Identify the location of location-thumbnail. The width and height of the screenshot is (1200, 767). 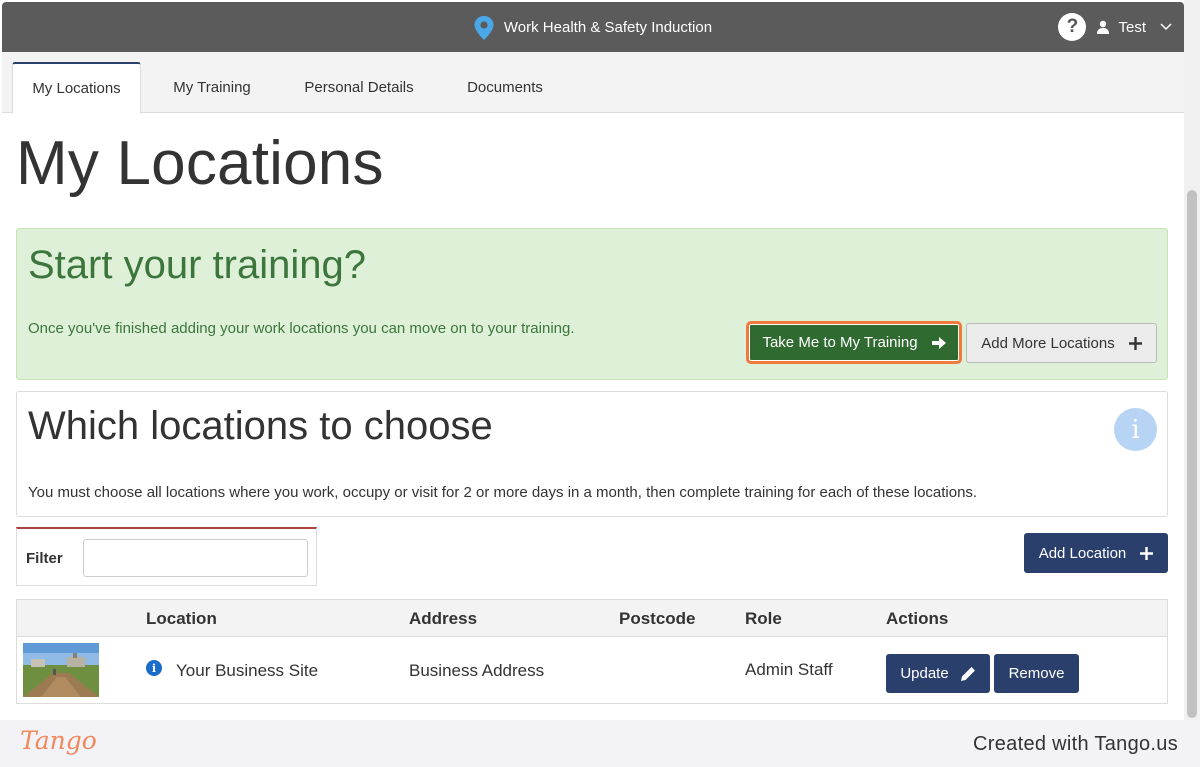
(61, 670).